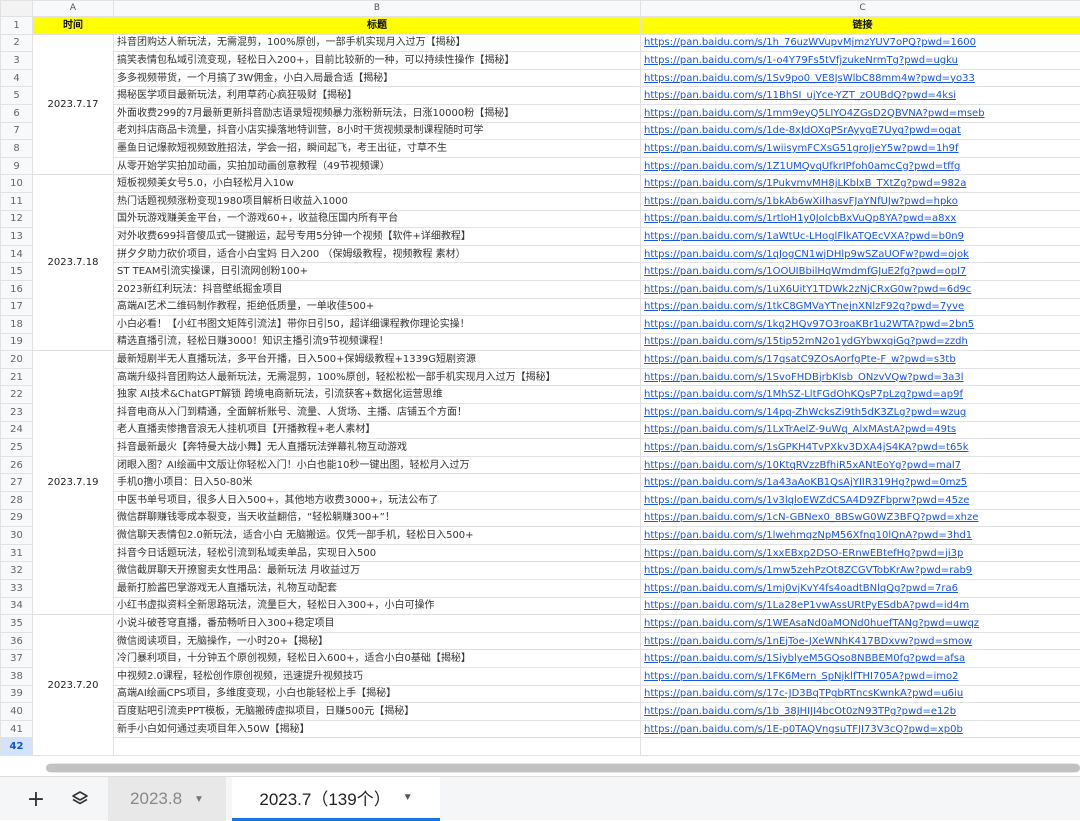  I want to click on row-number: 4, so click(17, 78).